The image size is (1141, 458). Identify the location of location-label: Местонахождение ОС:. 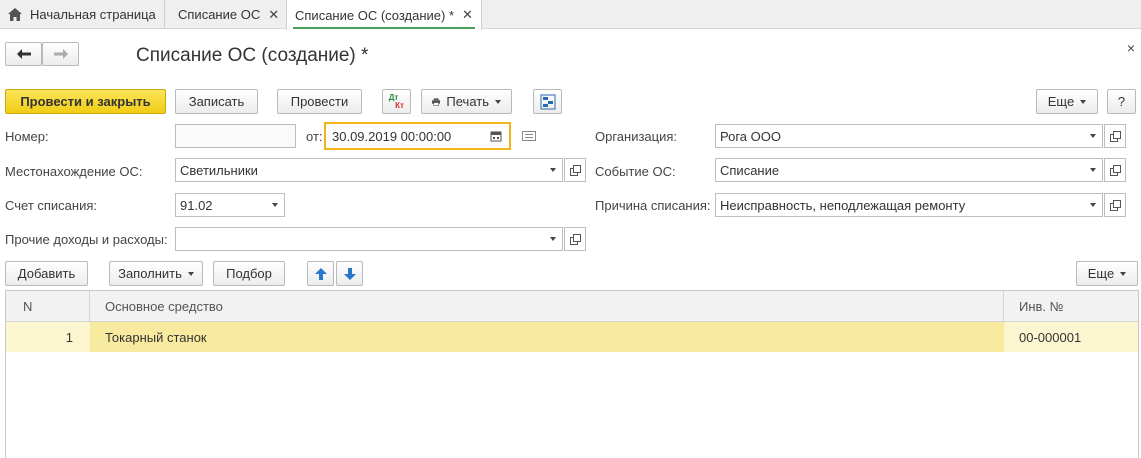
(74, 171).